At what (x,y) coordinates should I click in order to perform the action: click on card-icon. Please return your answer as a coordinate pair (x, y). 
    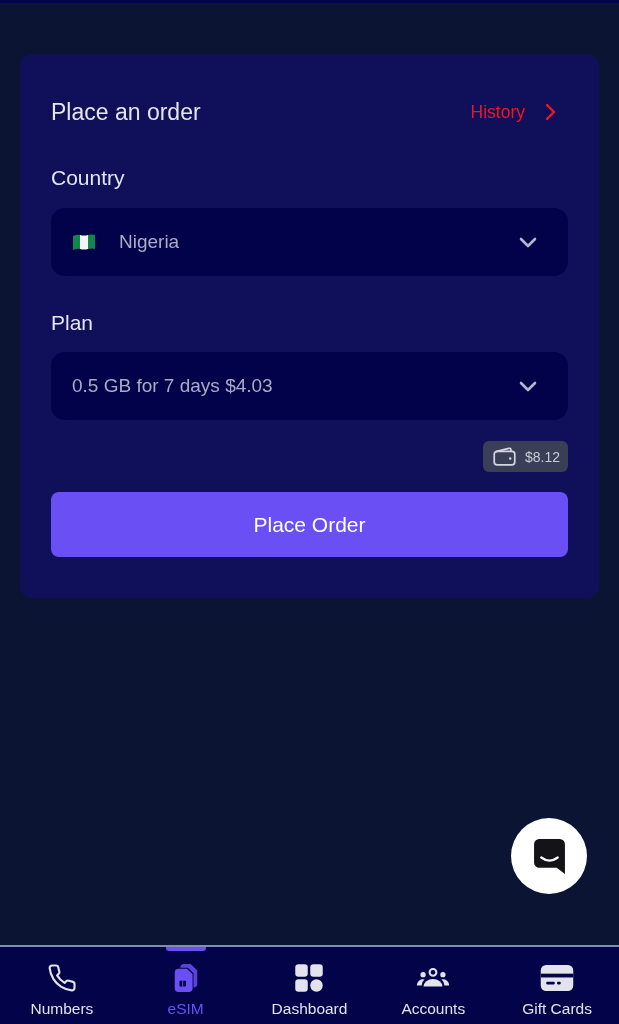
    Looking at the image, I should click on (557, 978).